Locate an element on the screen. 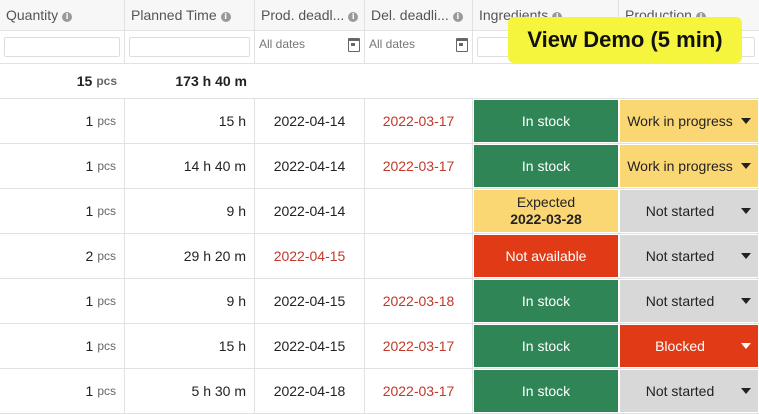  col-header-prod-deadline: Prod. deadl... i is located at coordinates (310, 15).